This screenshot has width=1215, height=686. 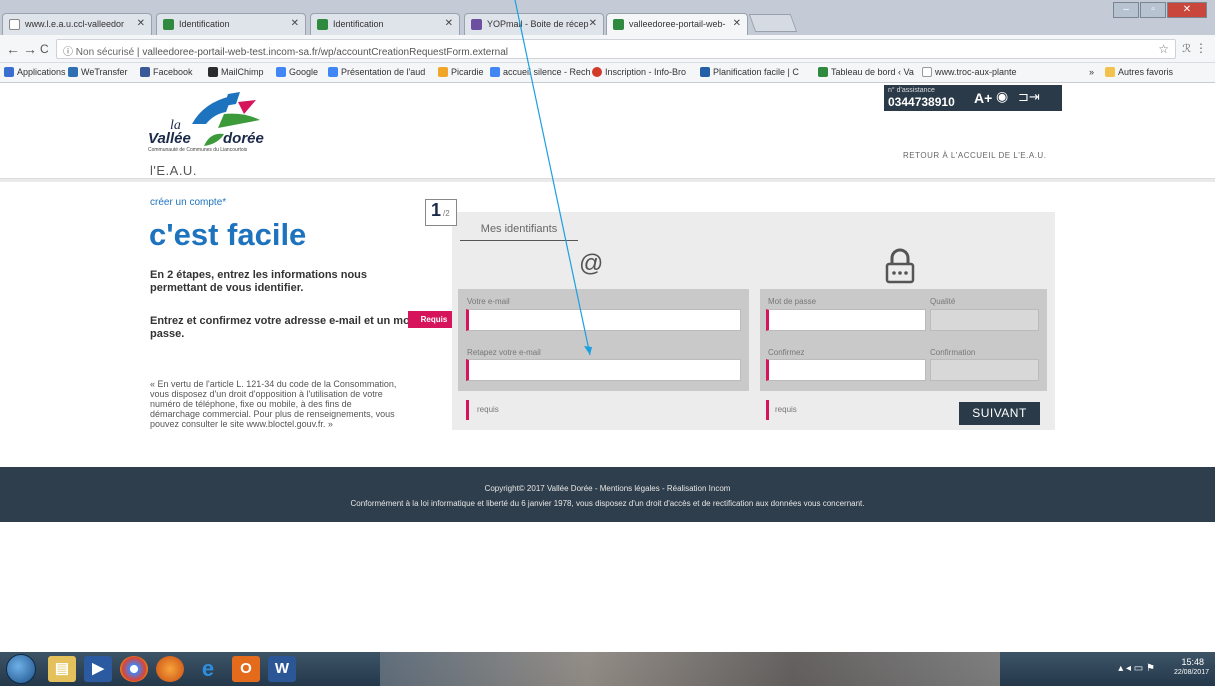 What do you see at coordinates (553, 178) in the screenshot?
I see `annotation-arrow` at bounding box center [553, 178].